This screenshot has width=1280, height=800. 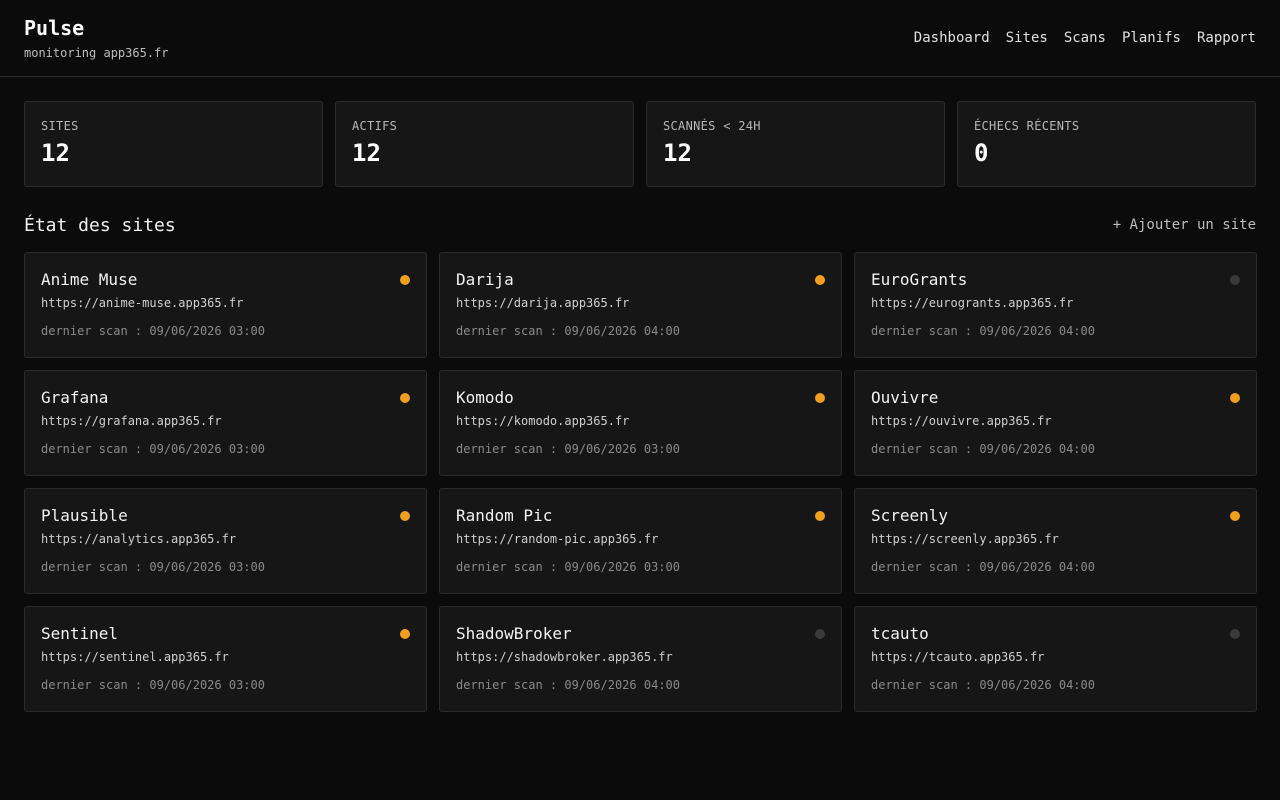 I want to click on site-url: https://komodo.app365.fr, so click(x=543, y=421).